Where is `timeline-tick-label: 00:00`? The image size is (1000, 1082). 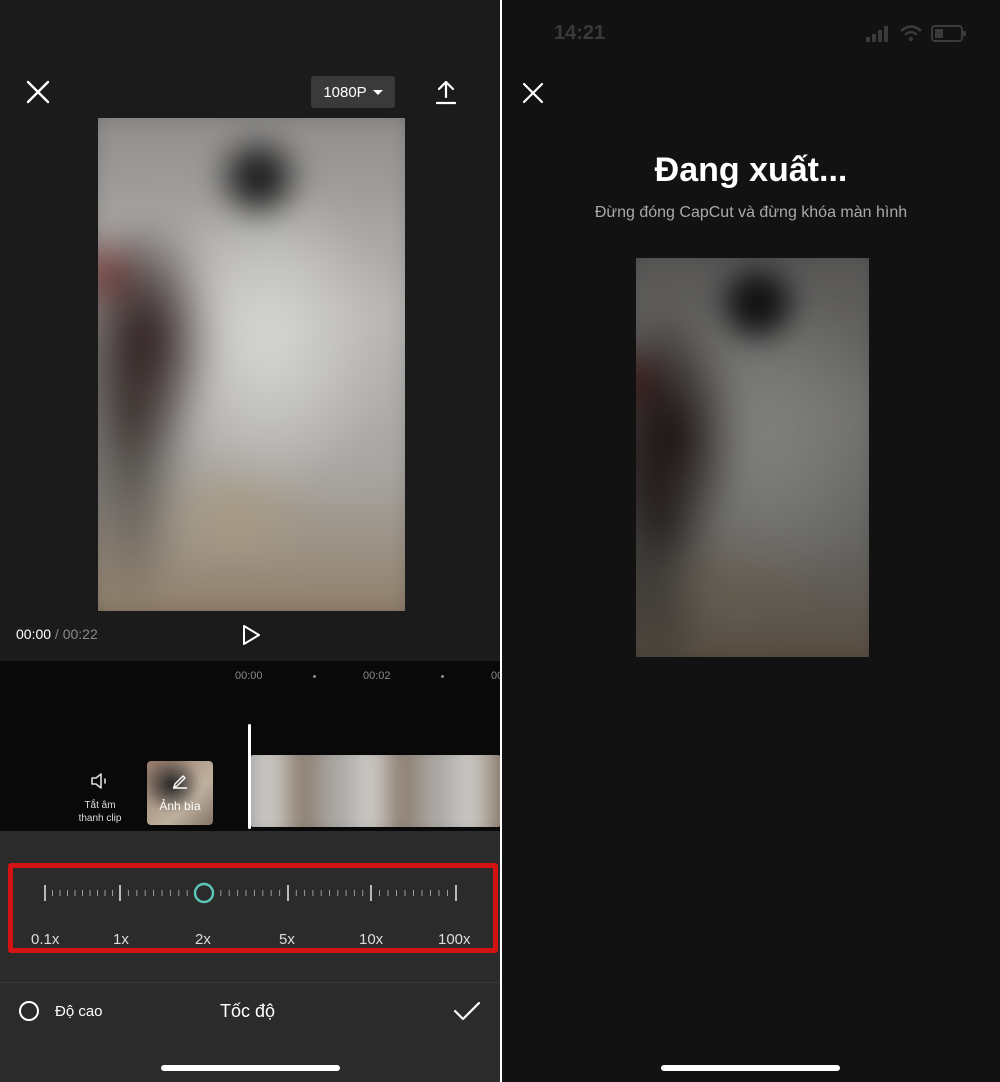 timeline-tick-label: 00:00 is located at coordinates (249, 676).